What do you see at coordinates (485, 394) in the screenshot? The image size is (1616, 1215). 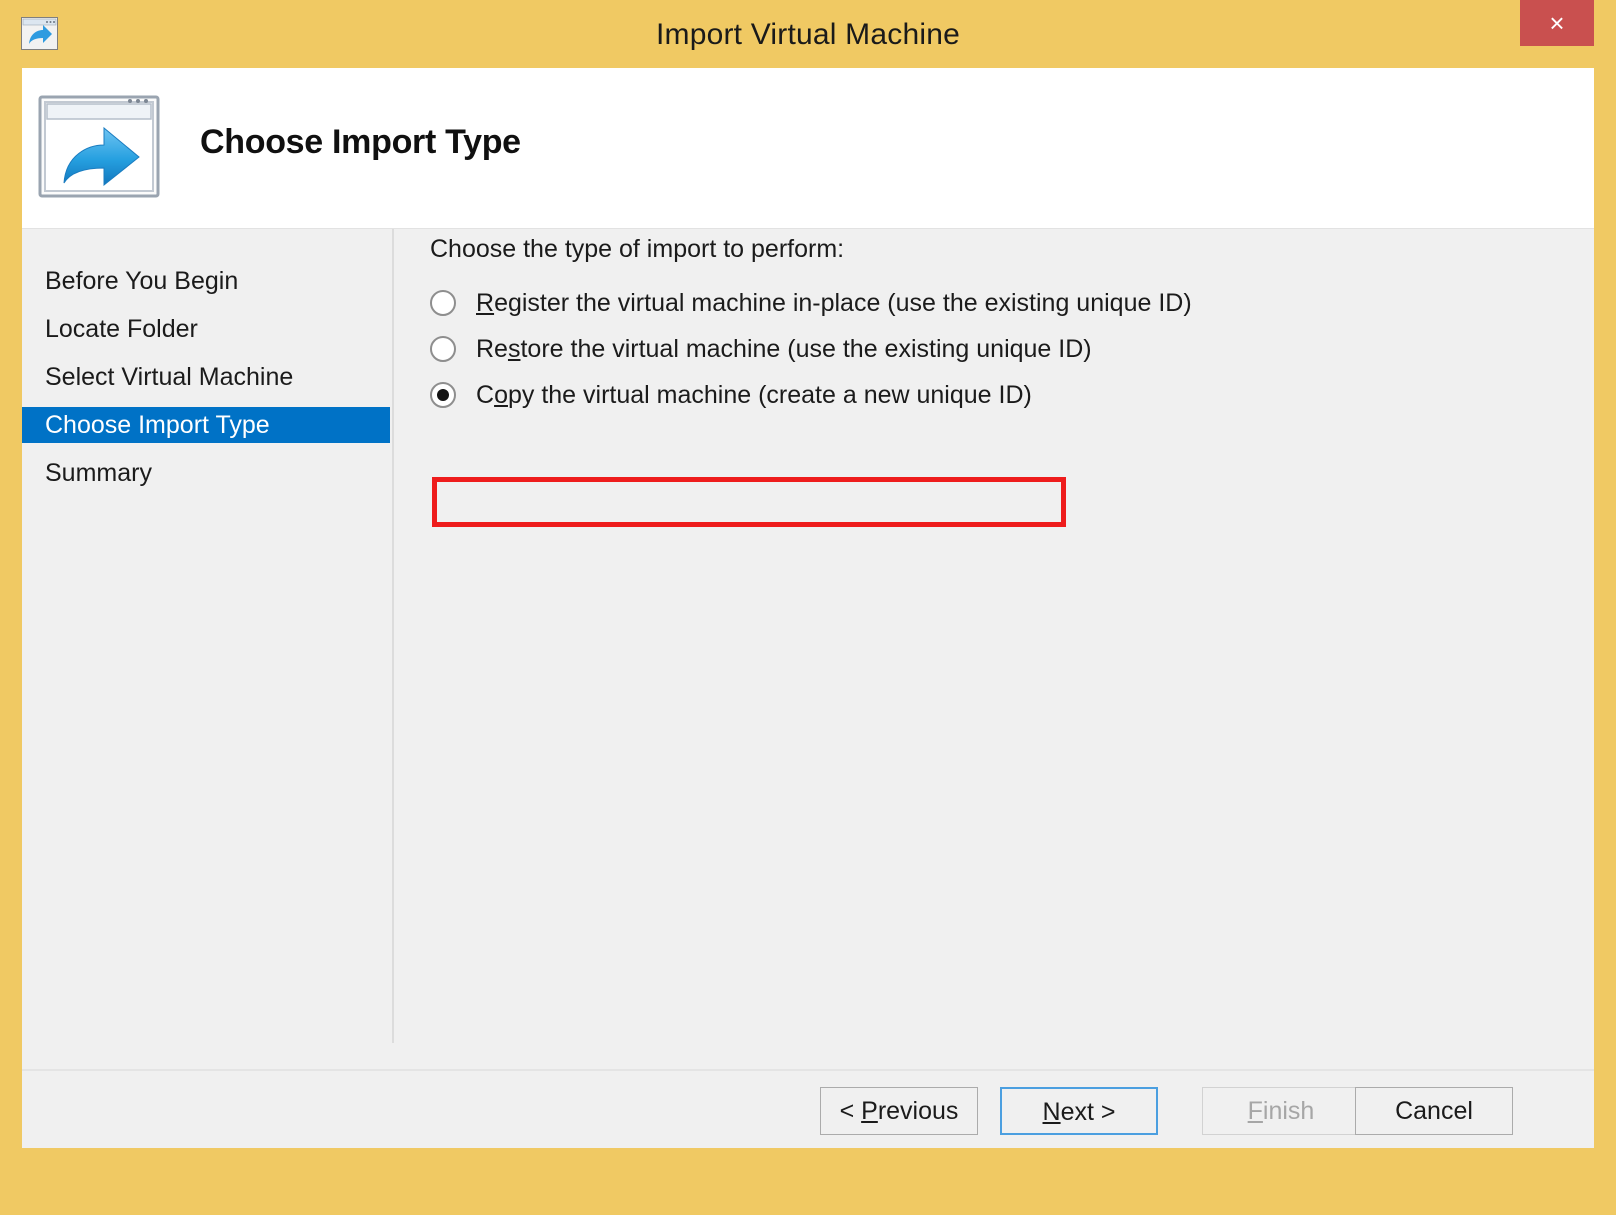 I see `label-prefix: C` at bounding box center [485, 394].